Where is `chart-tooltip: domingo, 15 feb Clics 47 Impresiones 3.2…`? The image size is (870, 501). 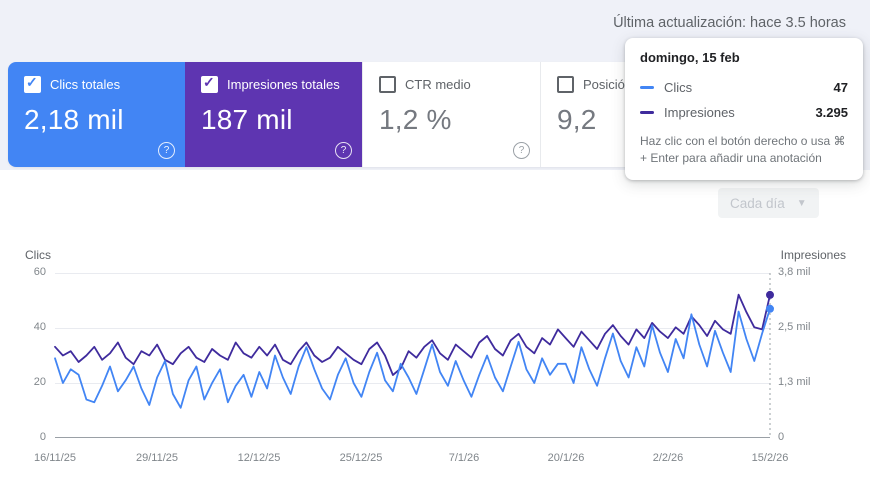
chart-tooltip: domingo, 15 feb Clics 47 Impresiones 3.2… is located at coordinates (744, 109).